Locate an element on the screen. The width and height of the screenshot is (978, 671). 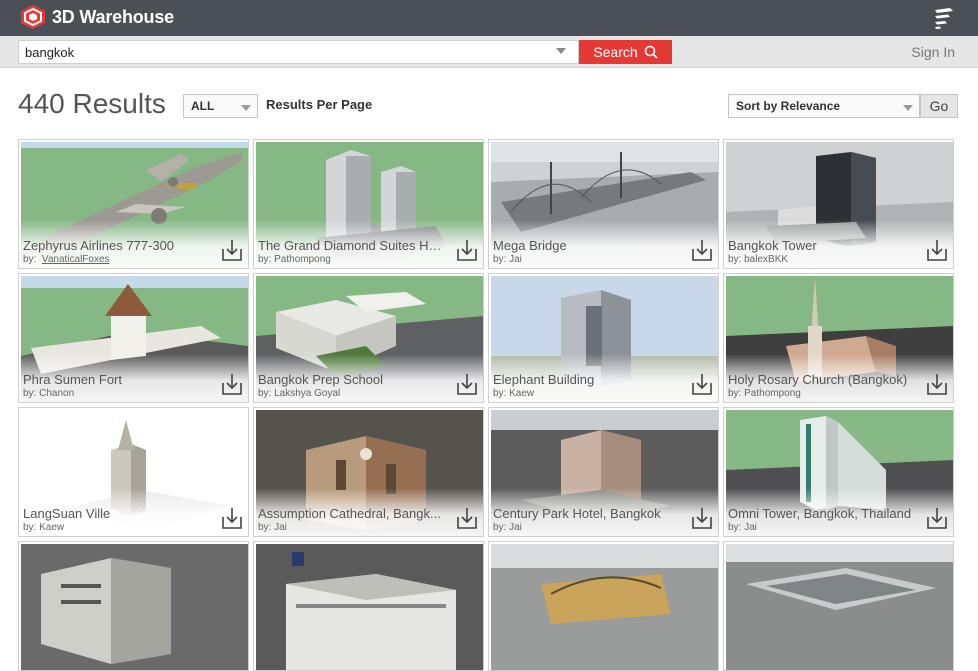
model-author: by: Chanon is located at coordinates (49, 393).